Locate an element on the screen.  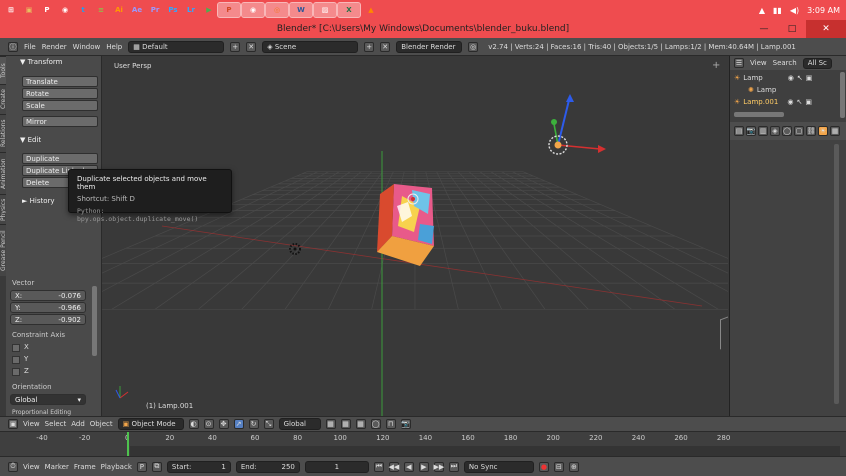
volume-icon: ◀) is located at coordinates (794, 10).